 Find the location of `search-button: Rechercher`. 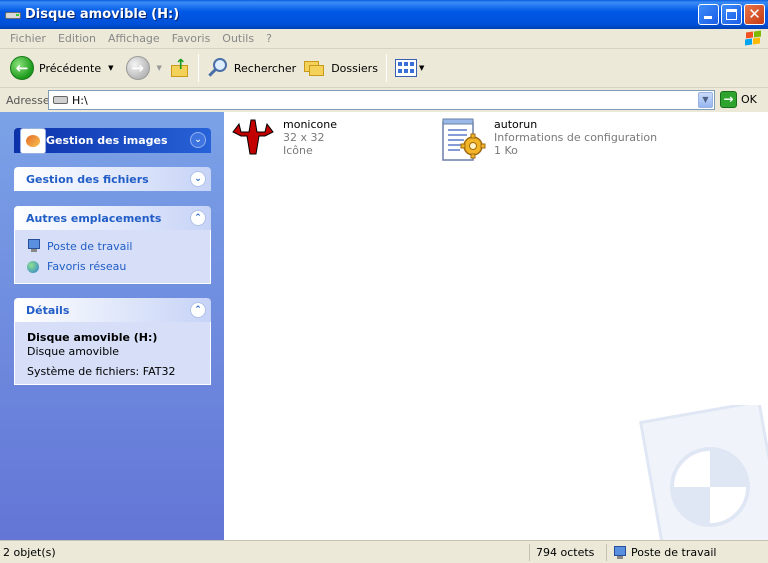

search-button: Rechercher is located at coordinates (251, 68).